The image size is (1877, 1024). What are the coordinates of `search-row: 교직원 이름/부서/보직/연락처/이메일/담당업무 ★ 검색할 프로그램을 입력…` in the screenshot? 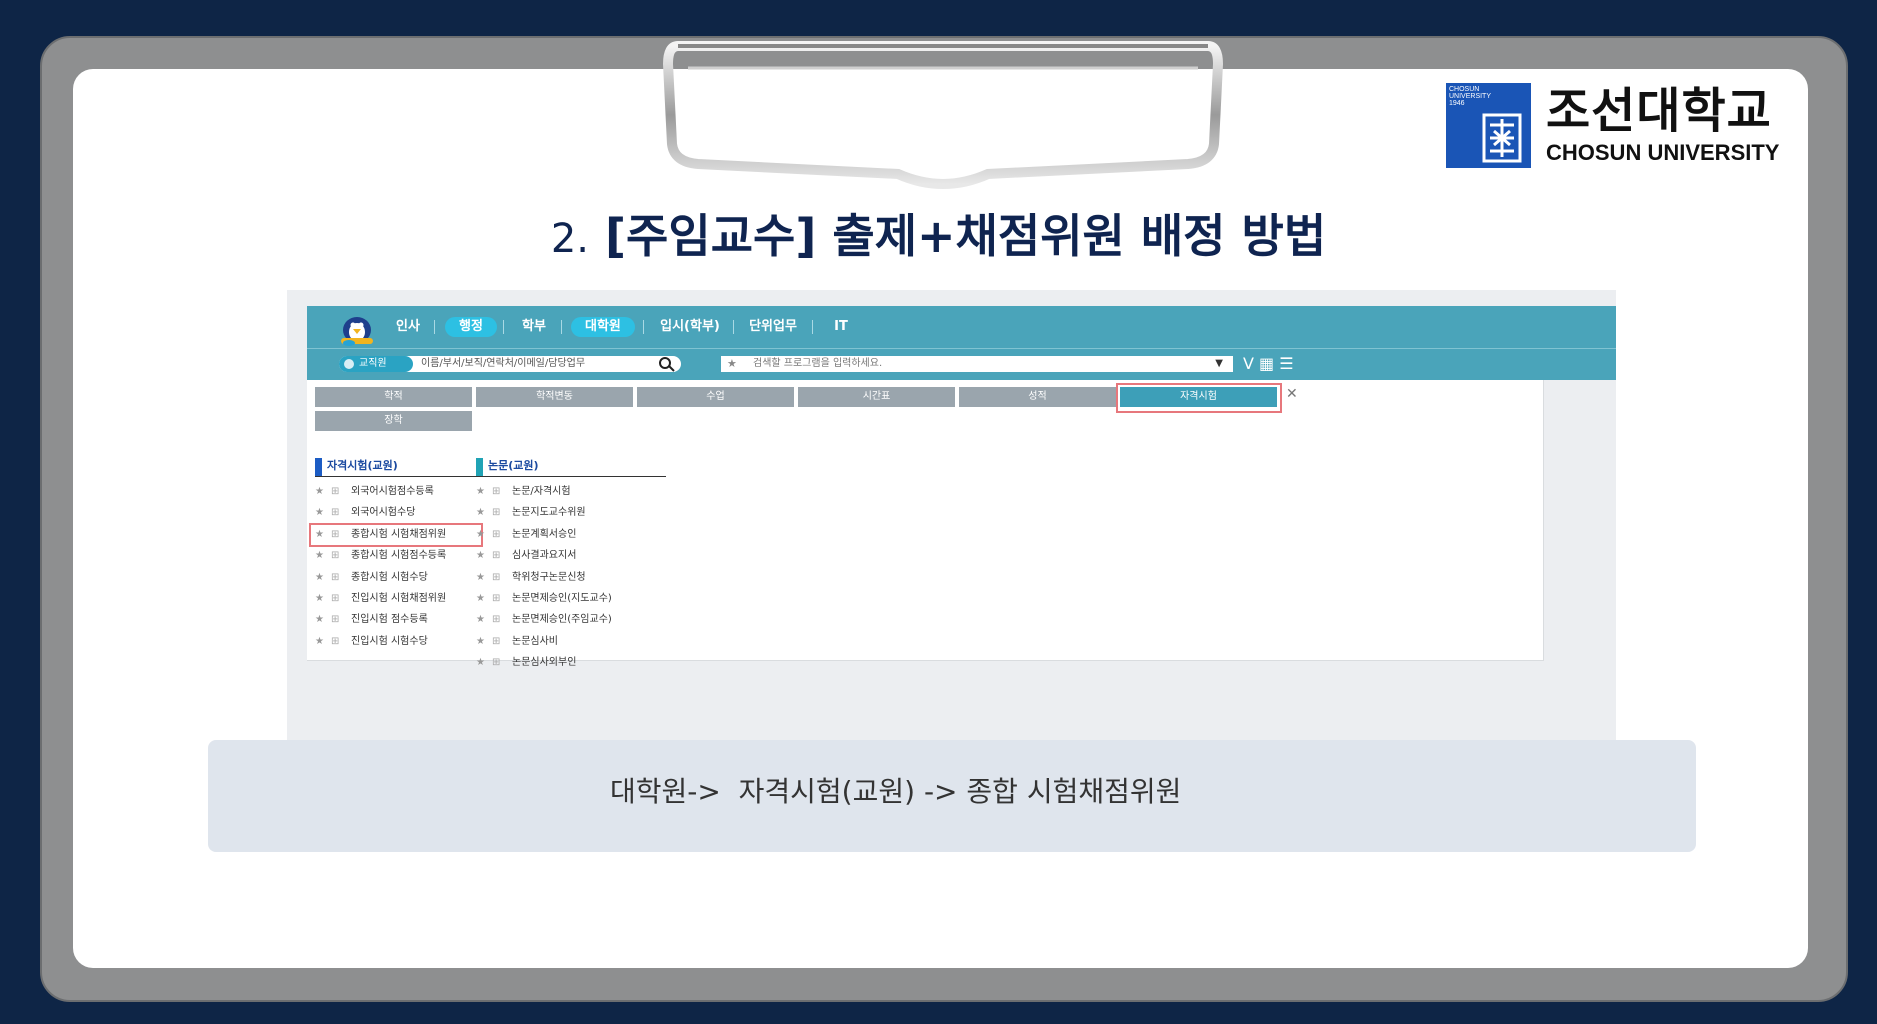 It's located at (961, 364).